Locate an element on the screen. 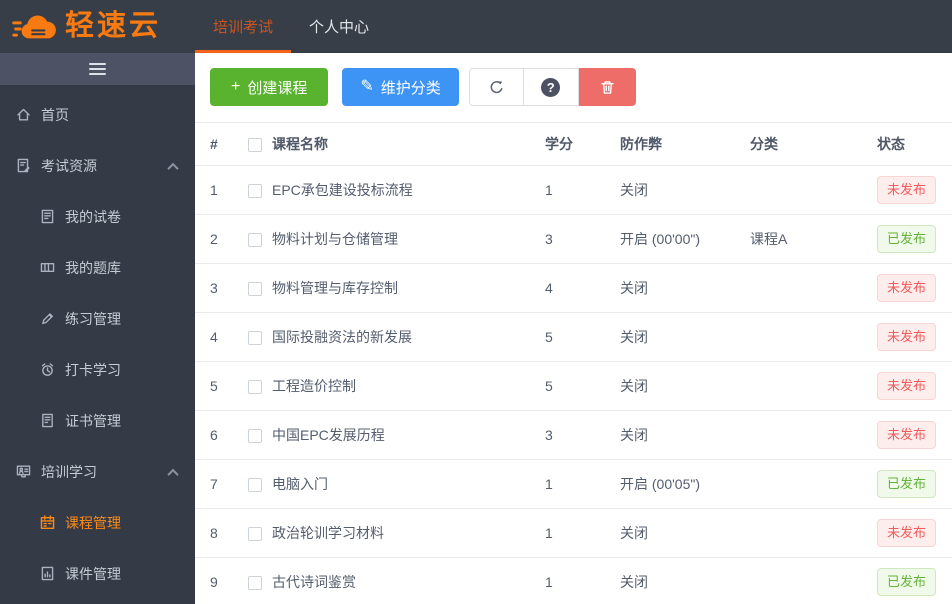  row-number: 2 is located at coordinates (221, 239).